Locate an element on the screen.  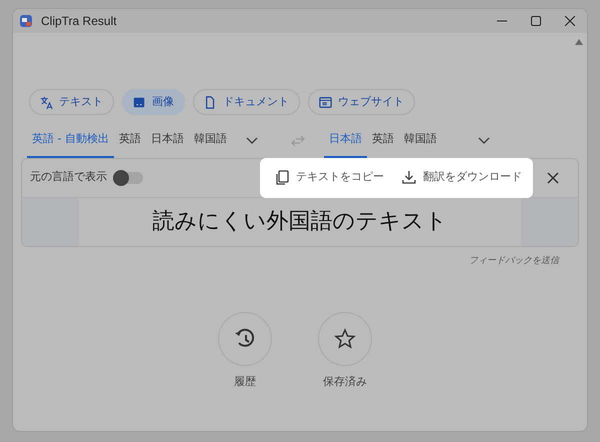
star-icon is located at coordinates (345, 339).